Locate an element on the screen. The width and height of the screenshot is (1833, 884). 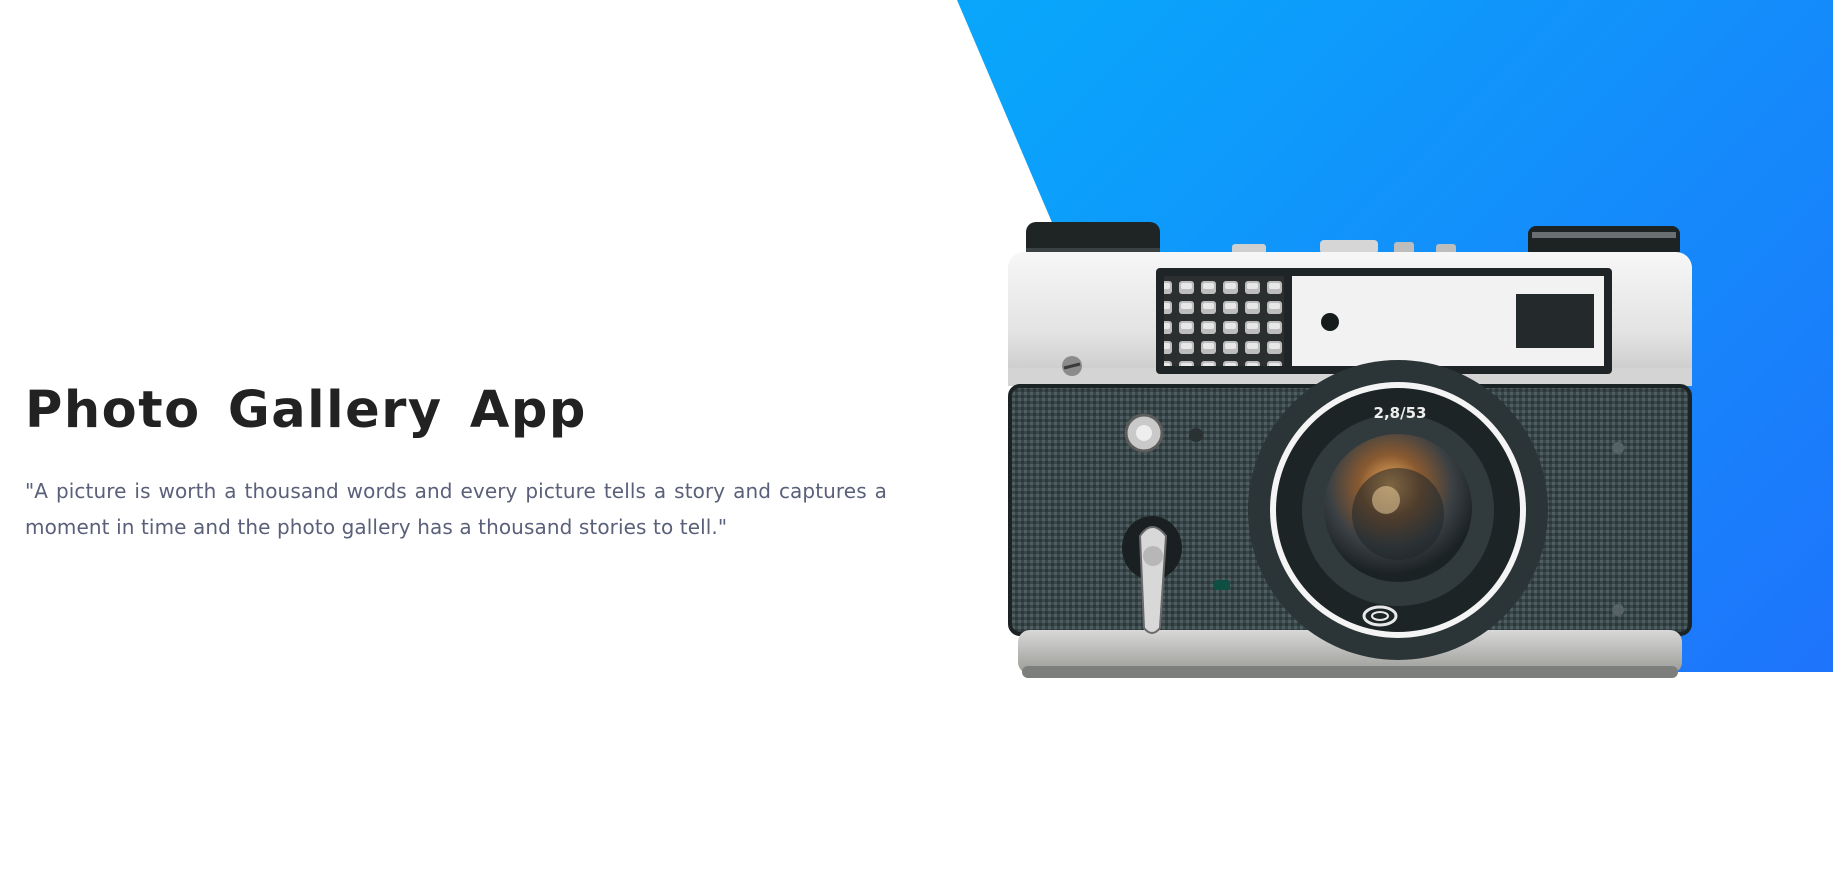
hero-title: Photo Gallery App is located at coordinates (306, 410).